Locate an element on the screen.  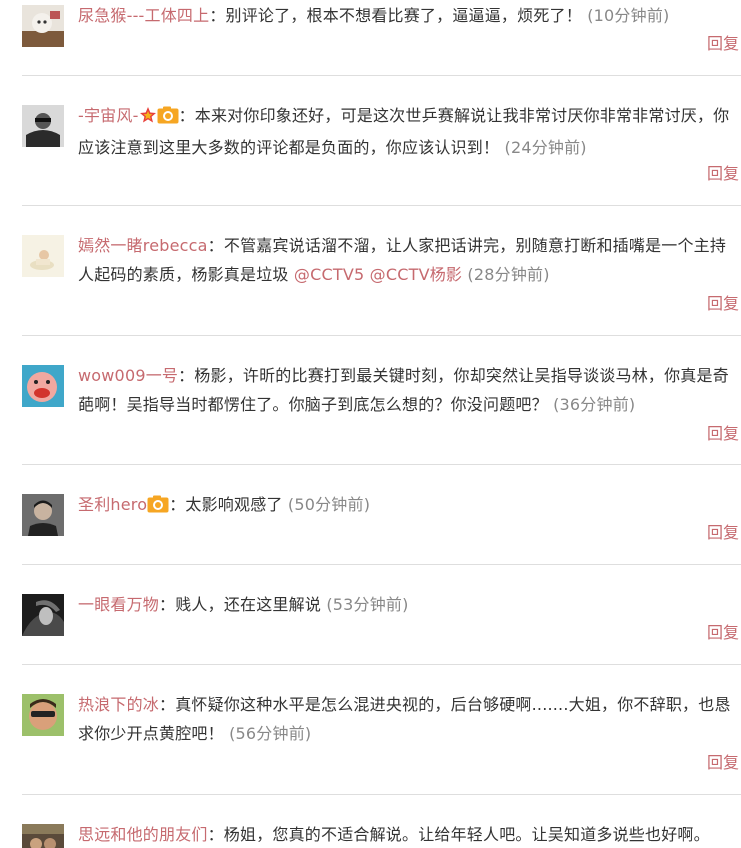
comment-time: (28分钟前) is located at coordinates (508, 274).